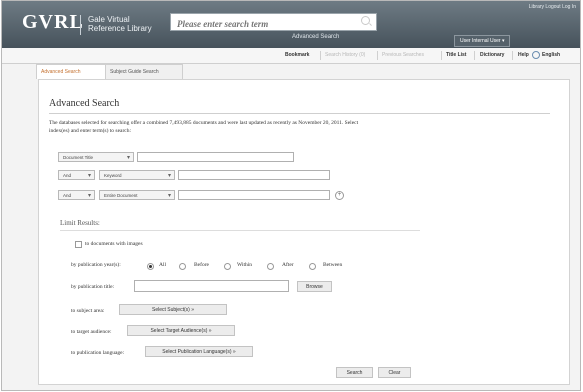  I want to click on bookmark-link: Bookmark, so click(297, 55).